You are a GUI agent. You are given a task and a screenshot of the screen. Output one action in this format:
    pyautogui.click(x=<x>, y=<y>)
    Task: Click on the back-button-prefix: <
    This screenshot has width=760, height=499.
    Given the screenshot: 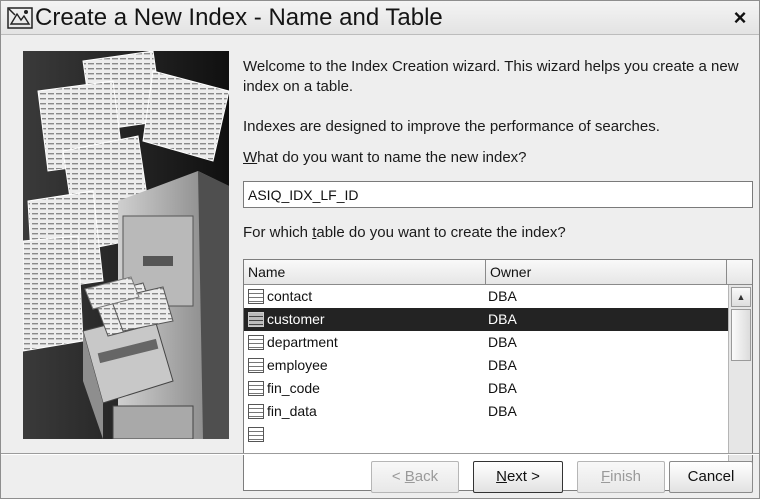 What is the action you would take?
    pyautogui.click(x=398, y=476)
    